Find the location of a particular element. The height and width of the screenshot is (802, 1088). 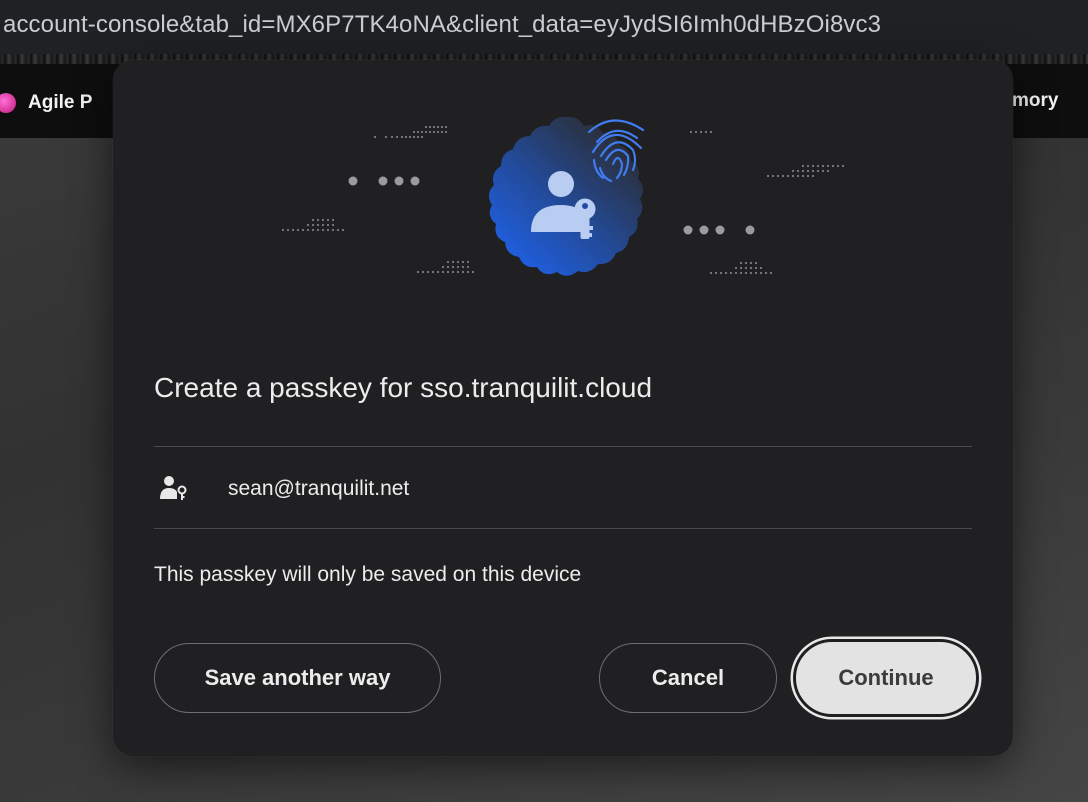

continue-button: Continue is located at coordinates (886, 678).